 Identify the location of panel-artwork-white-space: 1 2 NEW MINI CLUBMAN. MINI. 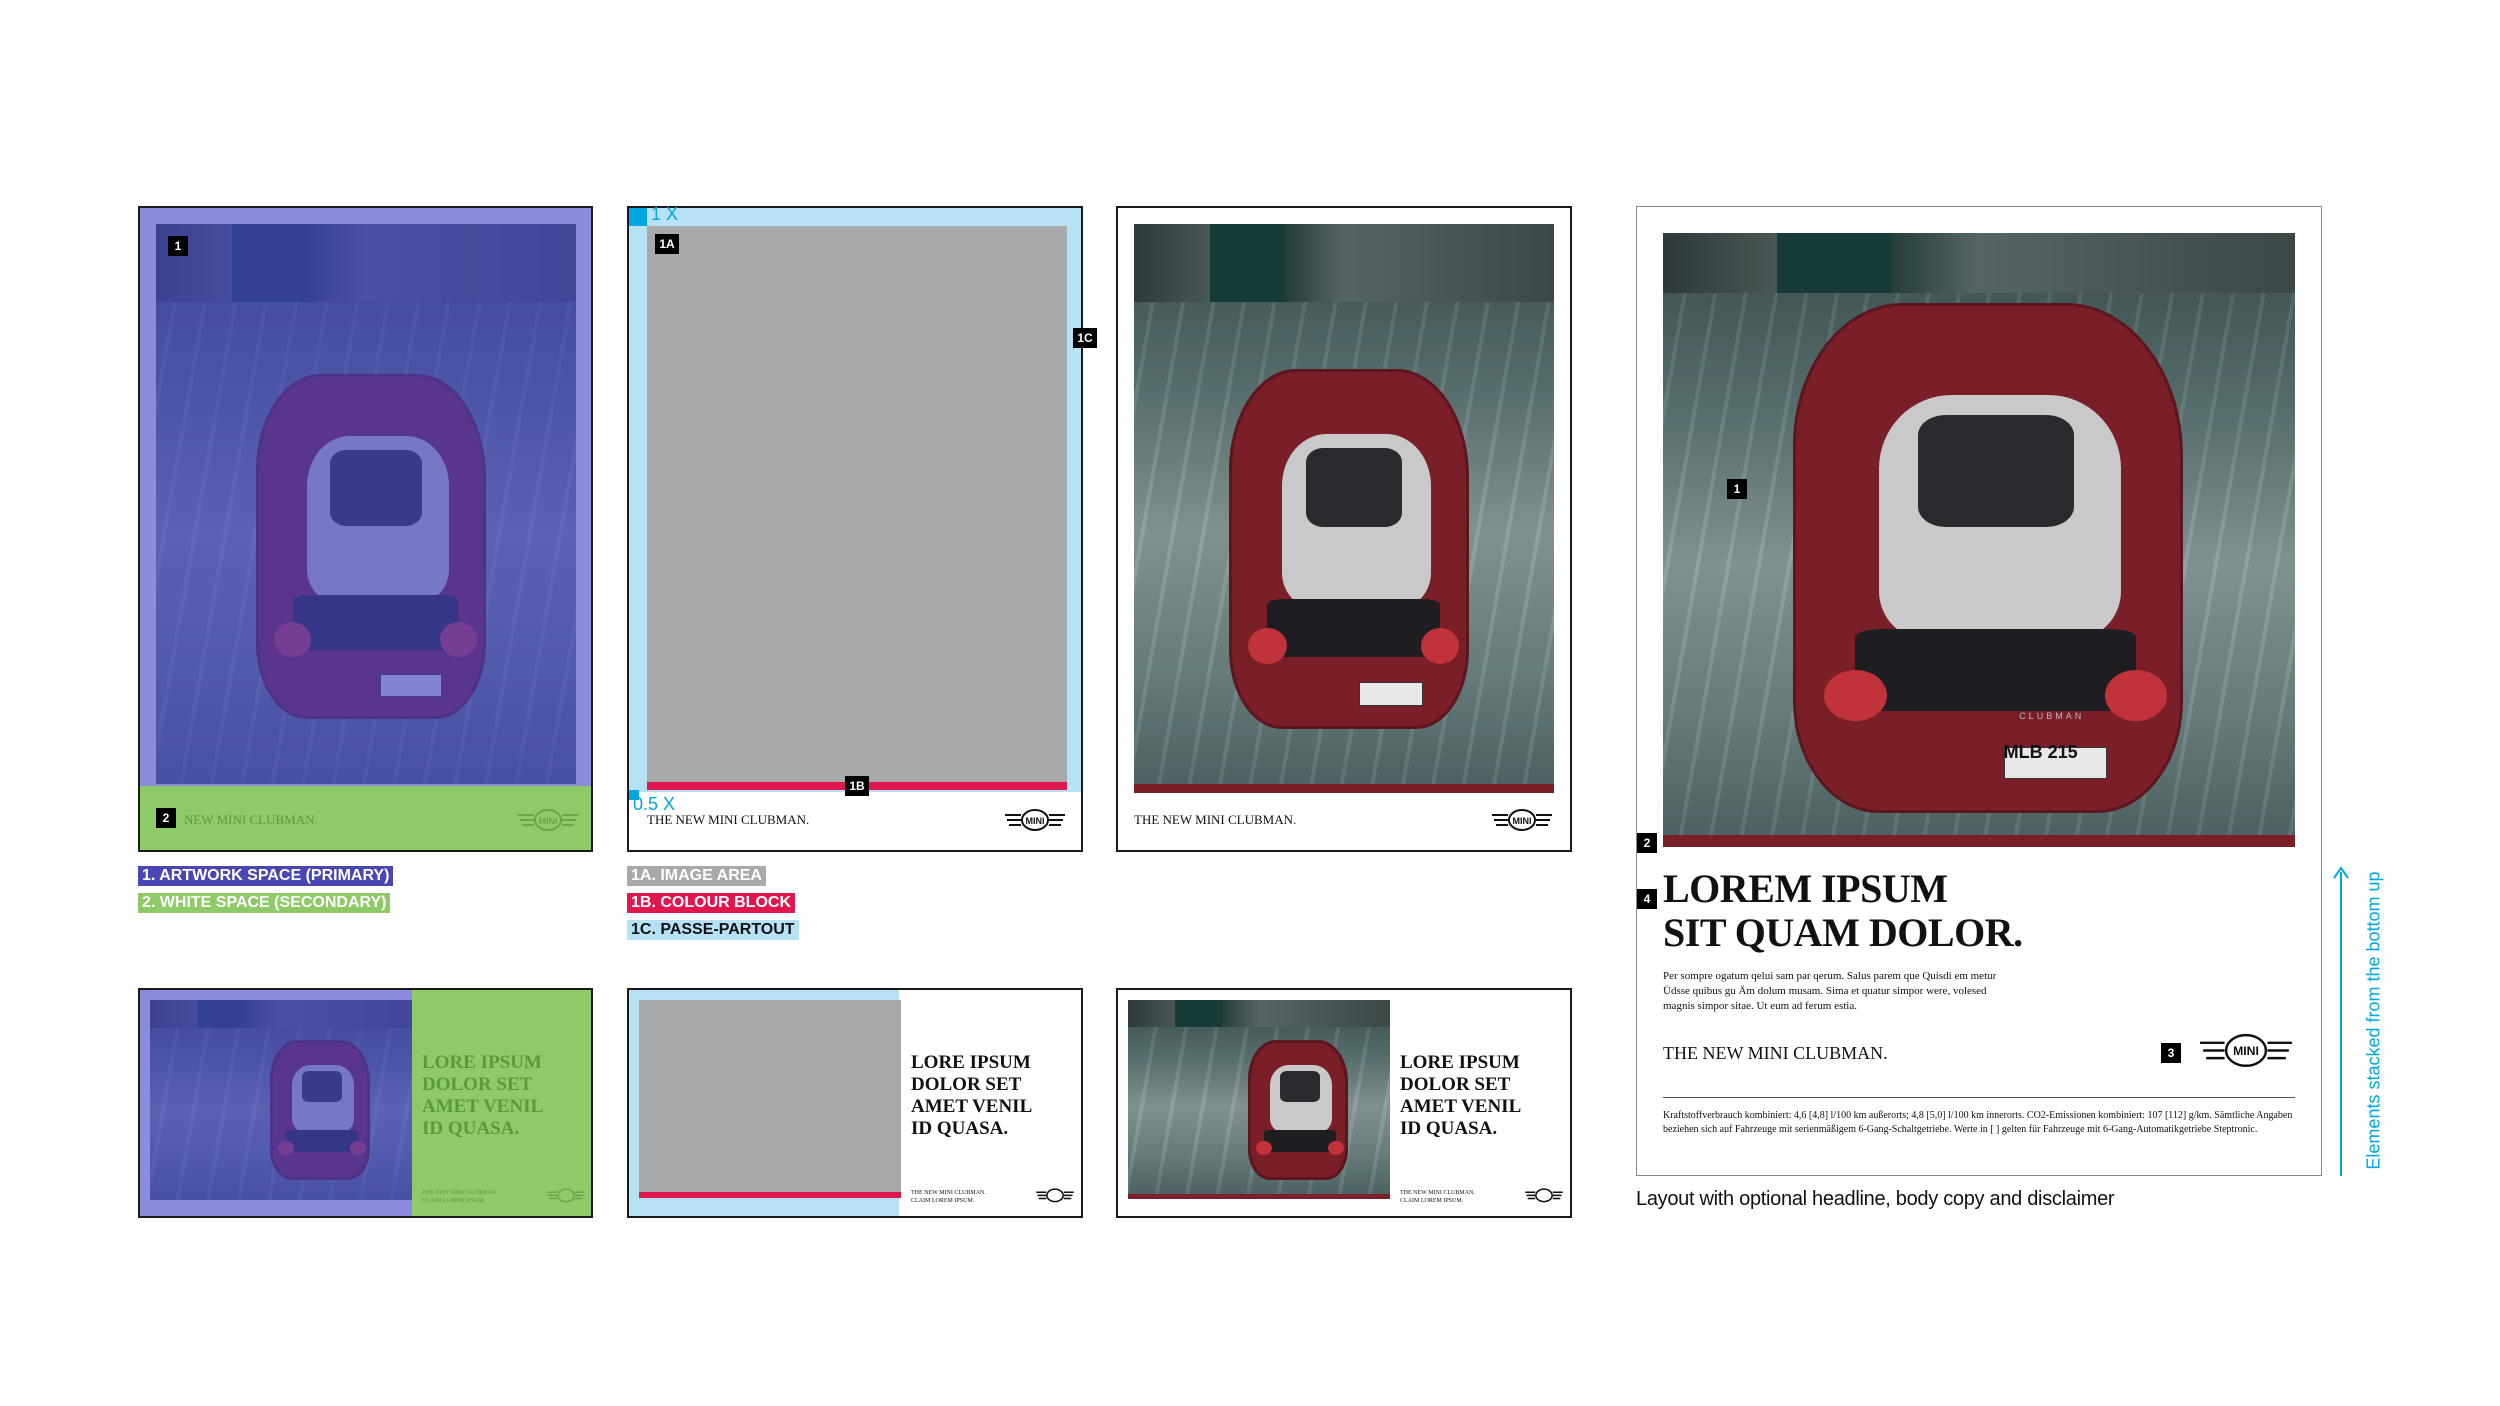
(365, 529).